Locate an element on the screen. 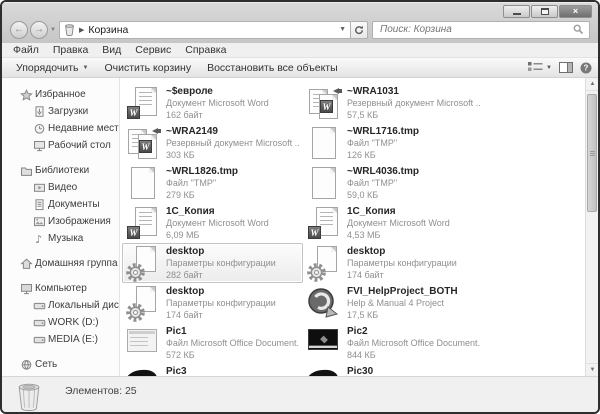  minimize-button is located at coordinates (516, 11).